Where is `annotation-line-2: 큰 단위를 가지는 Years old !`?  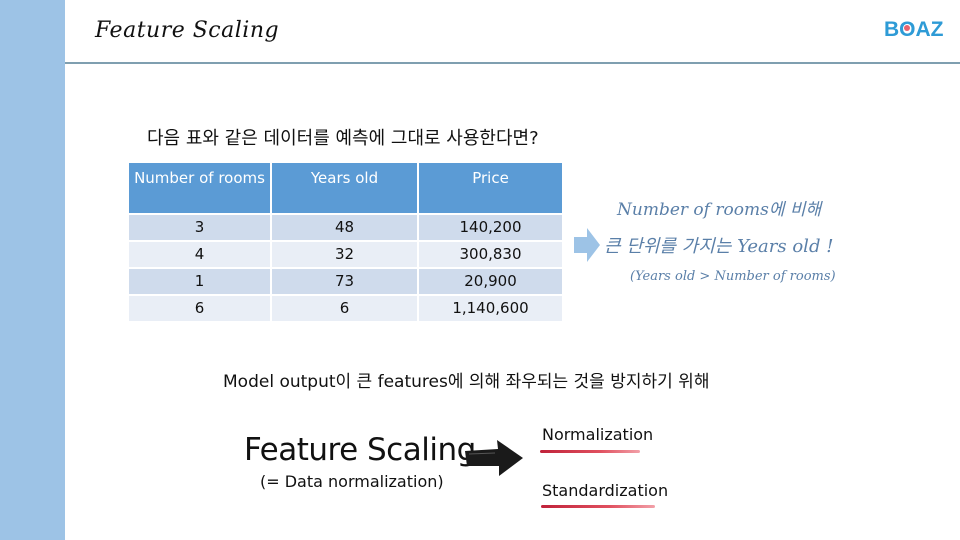
annotation-line-2: 큰 단위를 가지는 Years old ! is located at coordinates (719, 246).